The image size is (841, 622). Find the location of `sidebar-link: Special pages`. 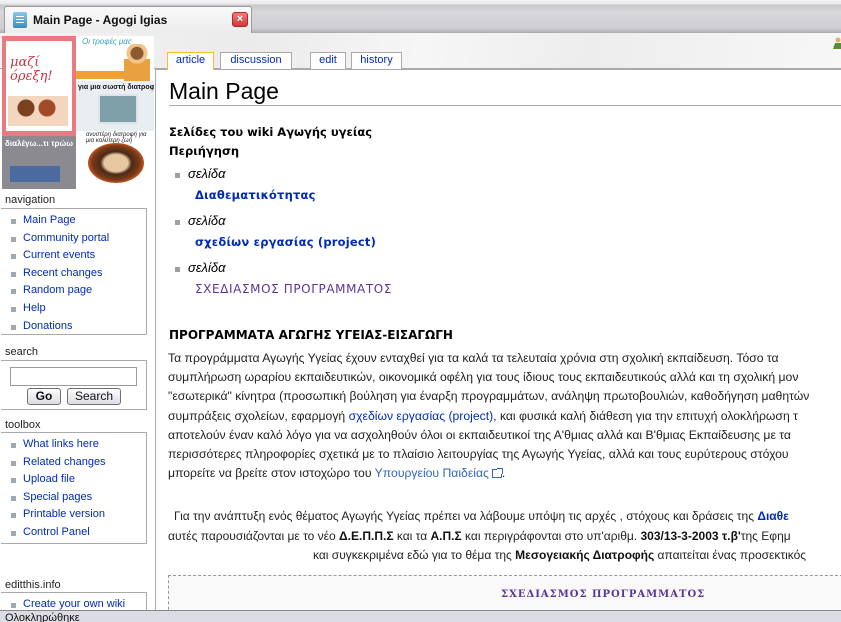

sidebar-link: Special pages is located at coordinates (57, 497).